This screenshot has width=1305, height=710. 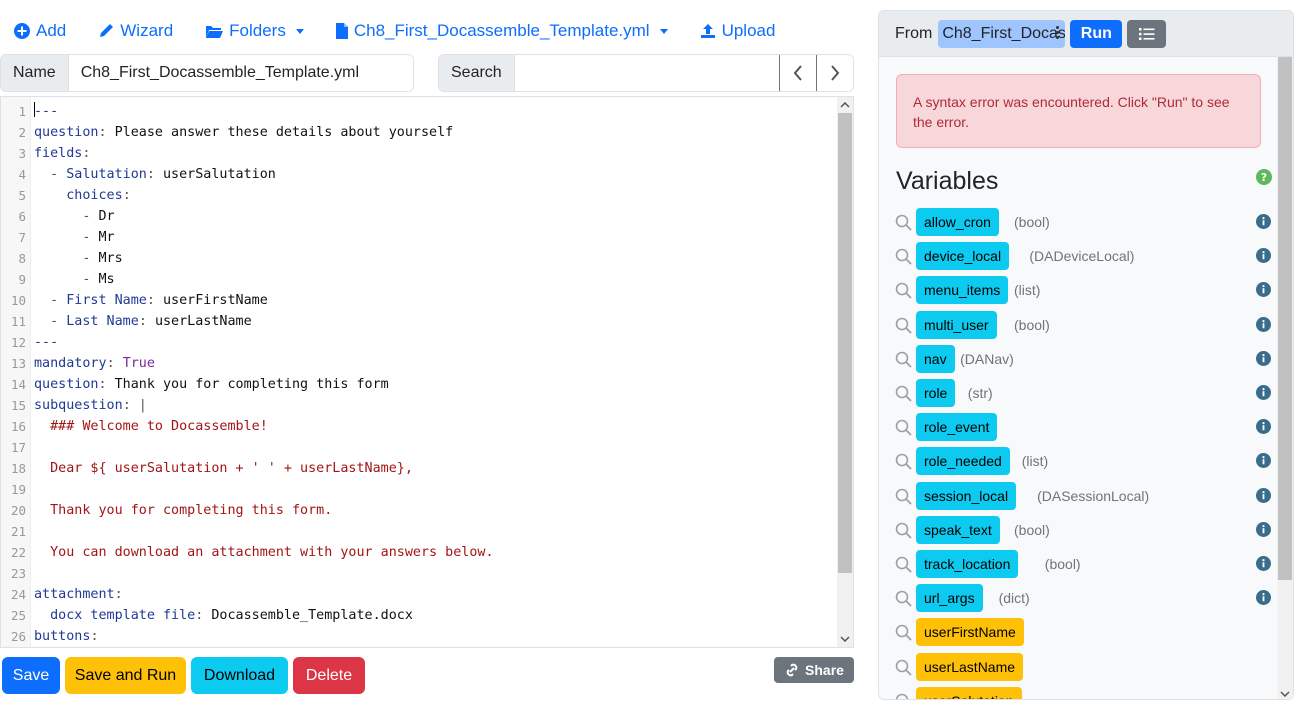 What do you see at coordinates (46, 111) in the screenshot?
I see `code-token: ---` at bounding box center [46, 111].